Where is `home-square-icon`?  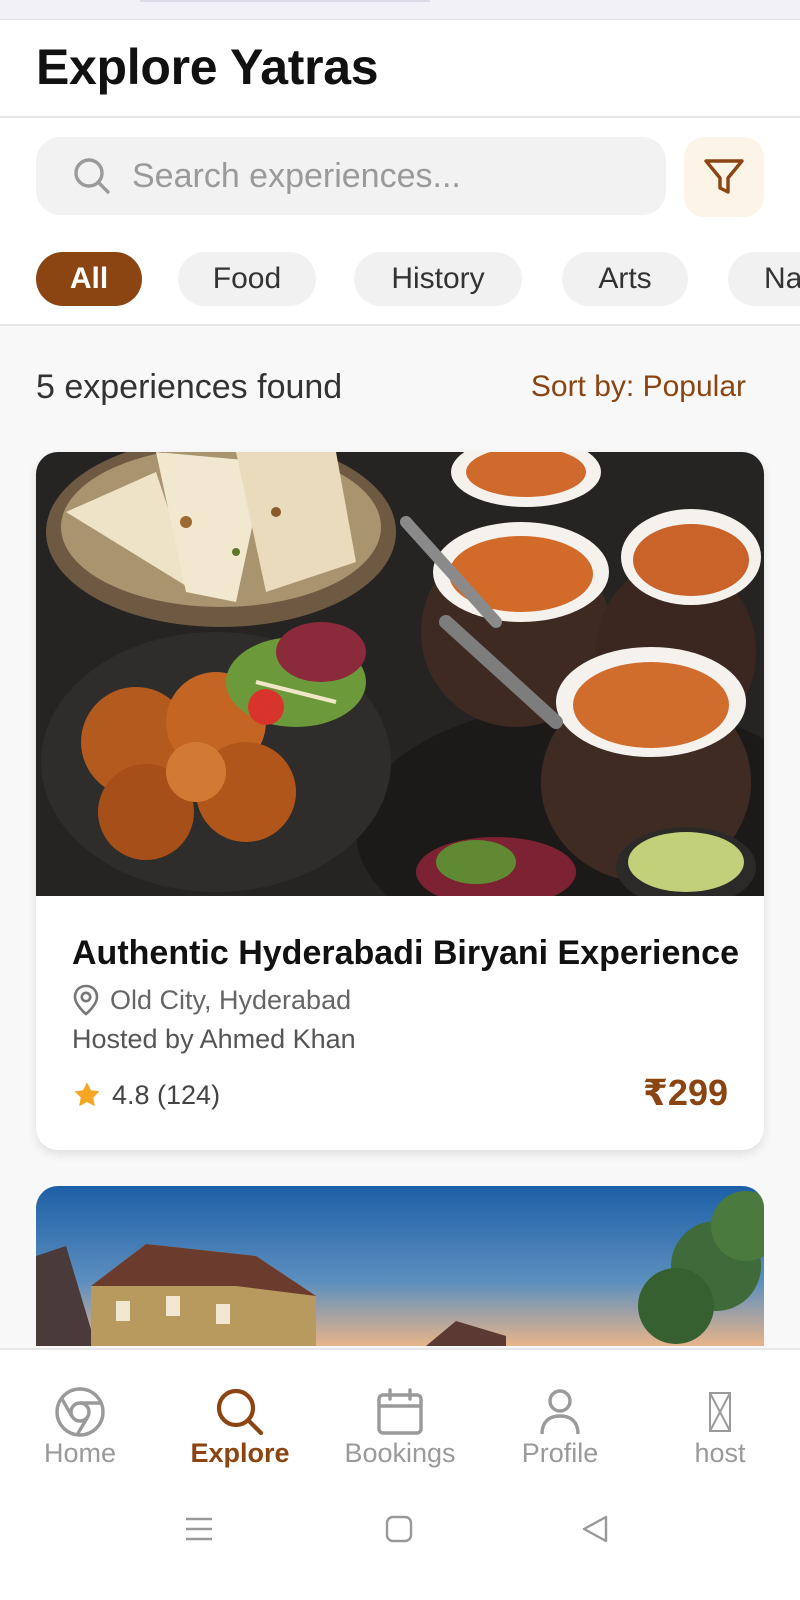 home-square-icon is located at coordinates (399, 1529).